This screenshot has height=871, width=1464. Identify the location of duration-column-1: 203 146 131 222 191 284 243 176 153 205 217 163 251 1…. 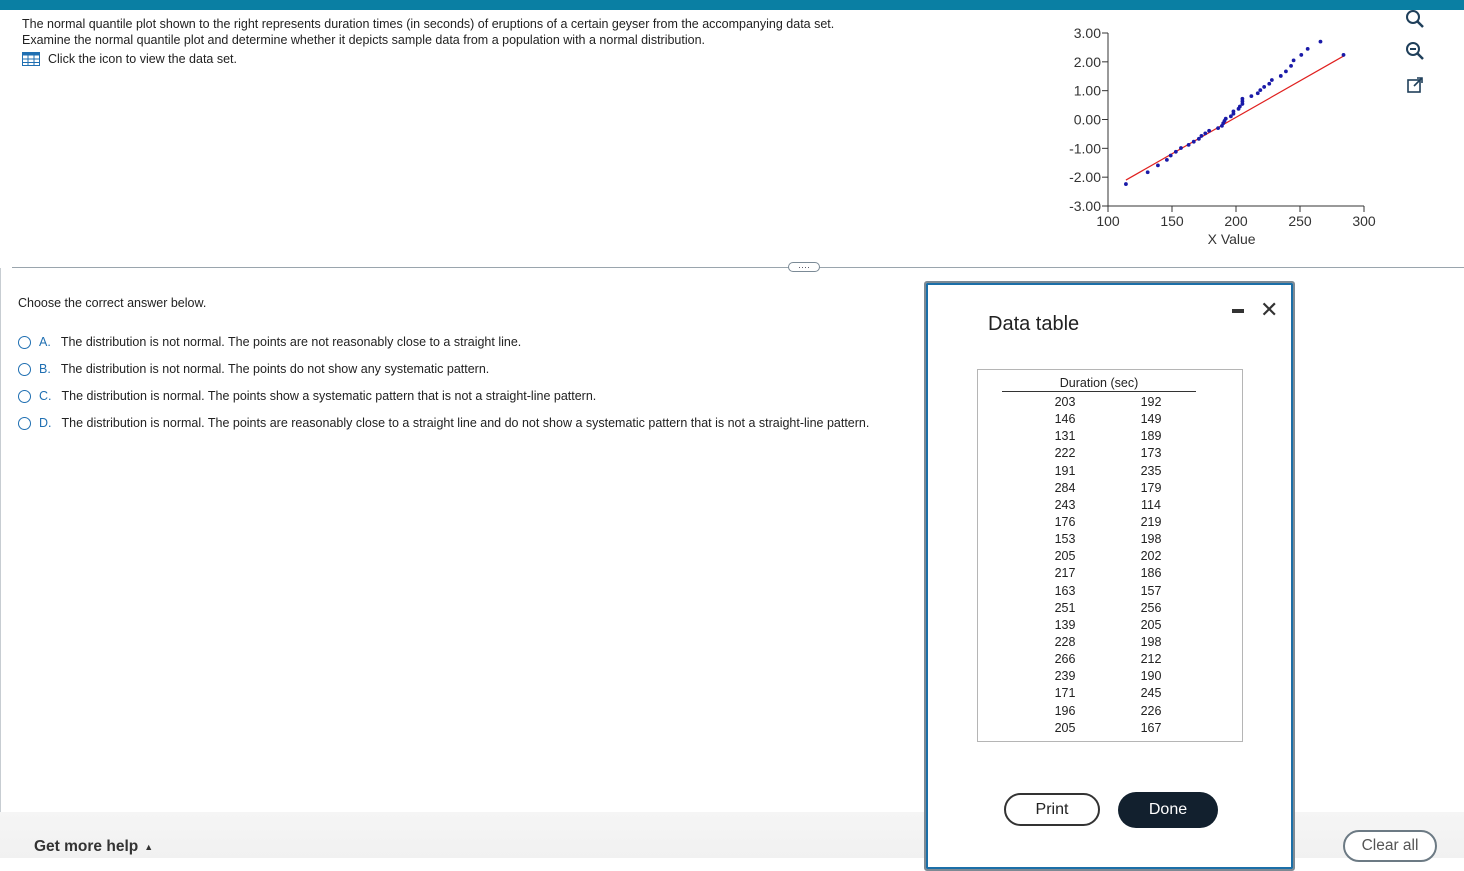
(1065, 565).